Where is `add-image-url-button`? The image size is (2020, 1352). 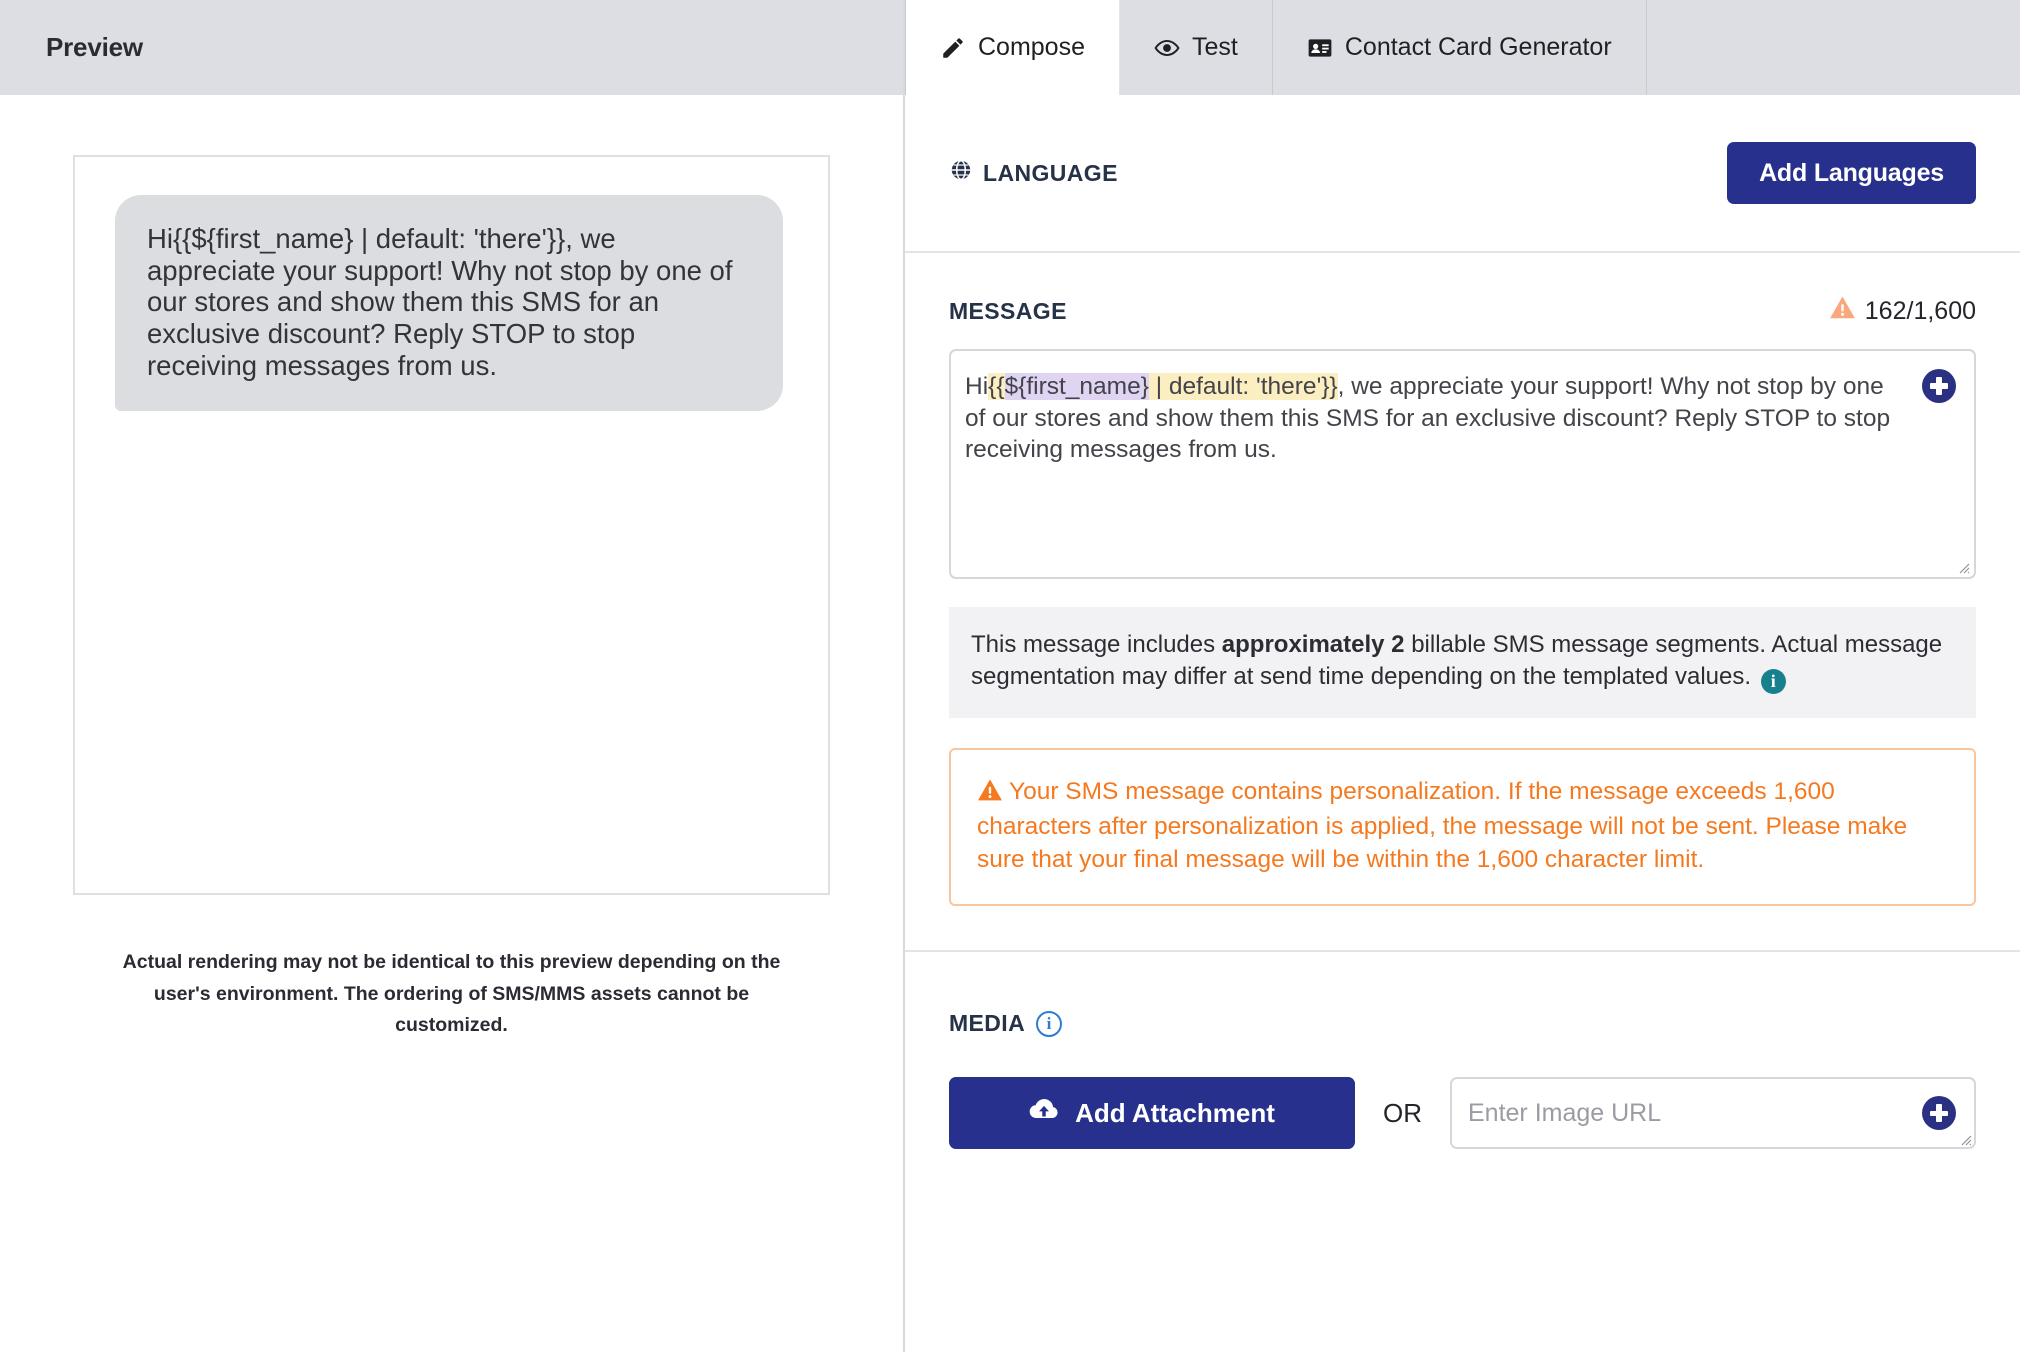
add-image-url-button is located at coordinates (1939, 1113).